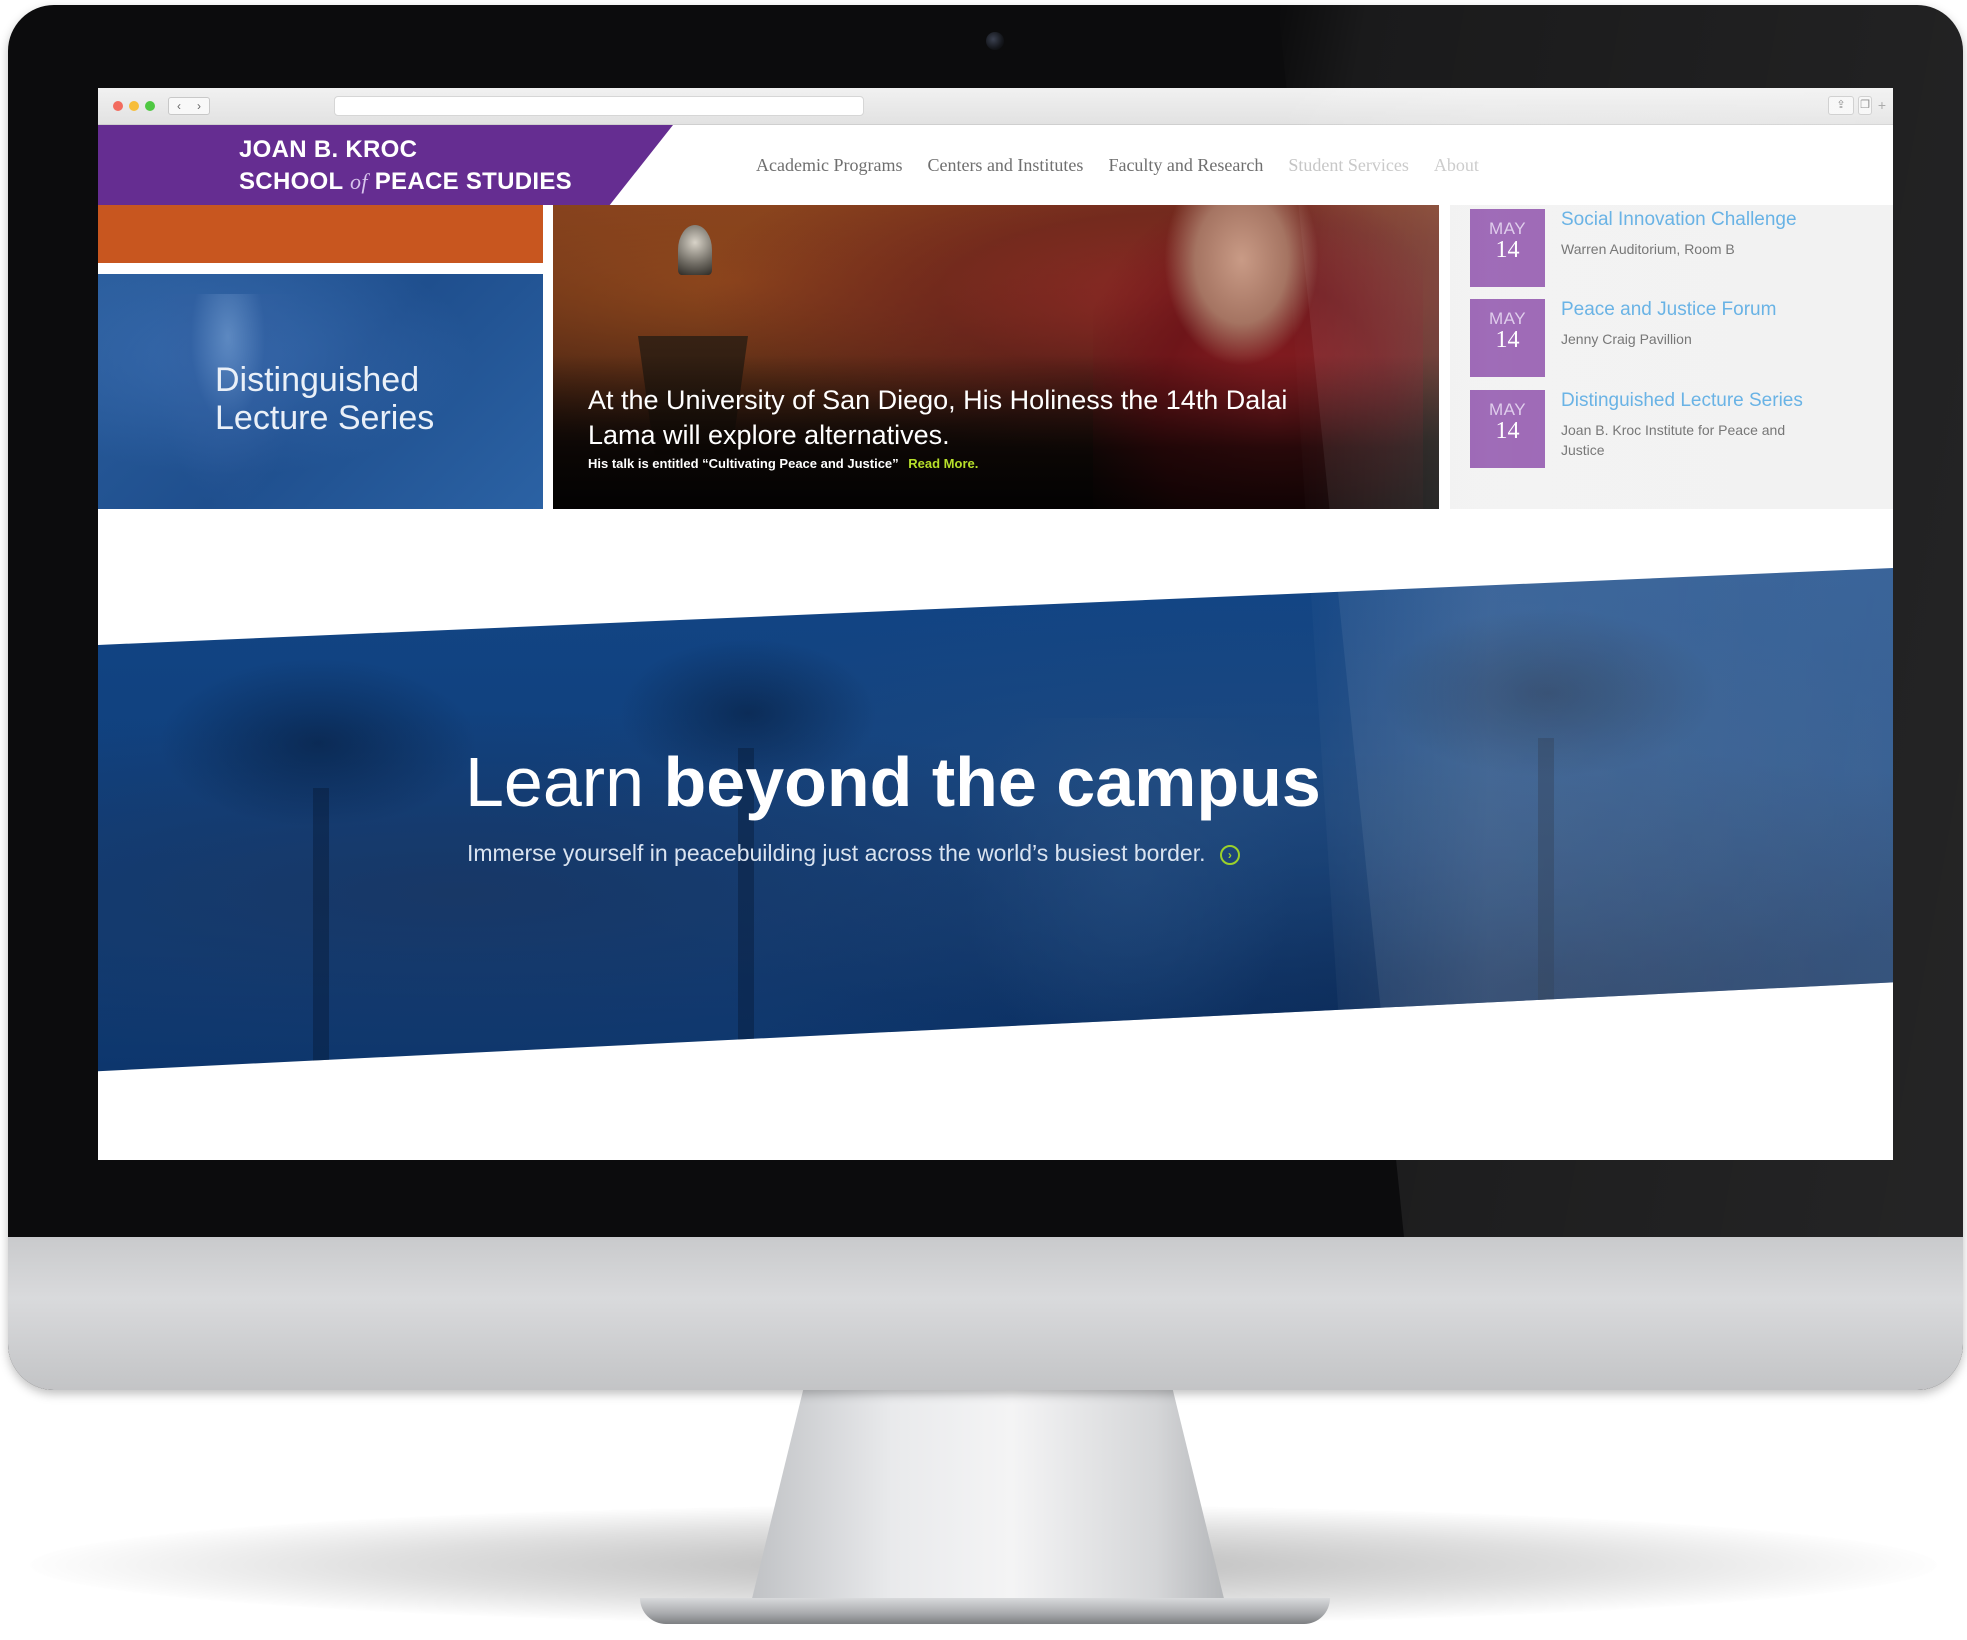  What do you see at coordinates (1229, 854) in the screenshot?
I see `arrow-circle-right-icon: ›` at bounding box center [1229, 854].